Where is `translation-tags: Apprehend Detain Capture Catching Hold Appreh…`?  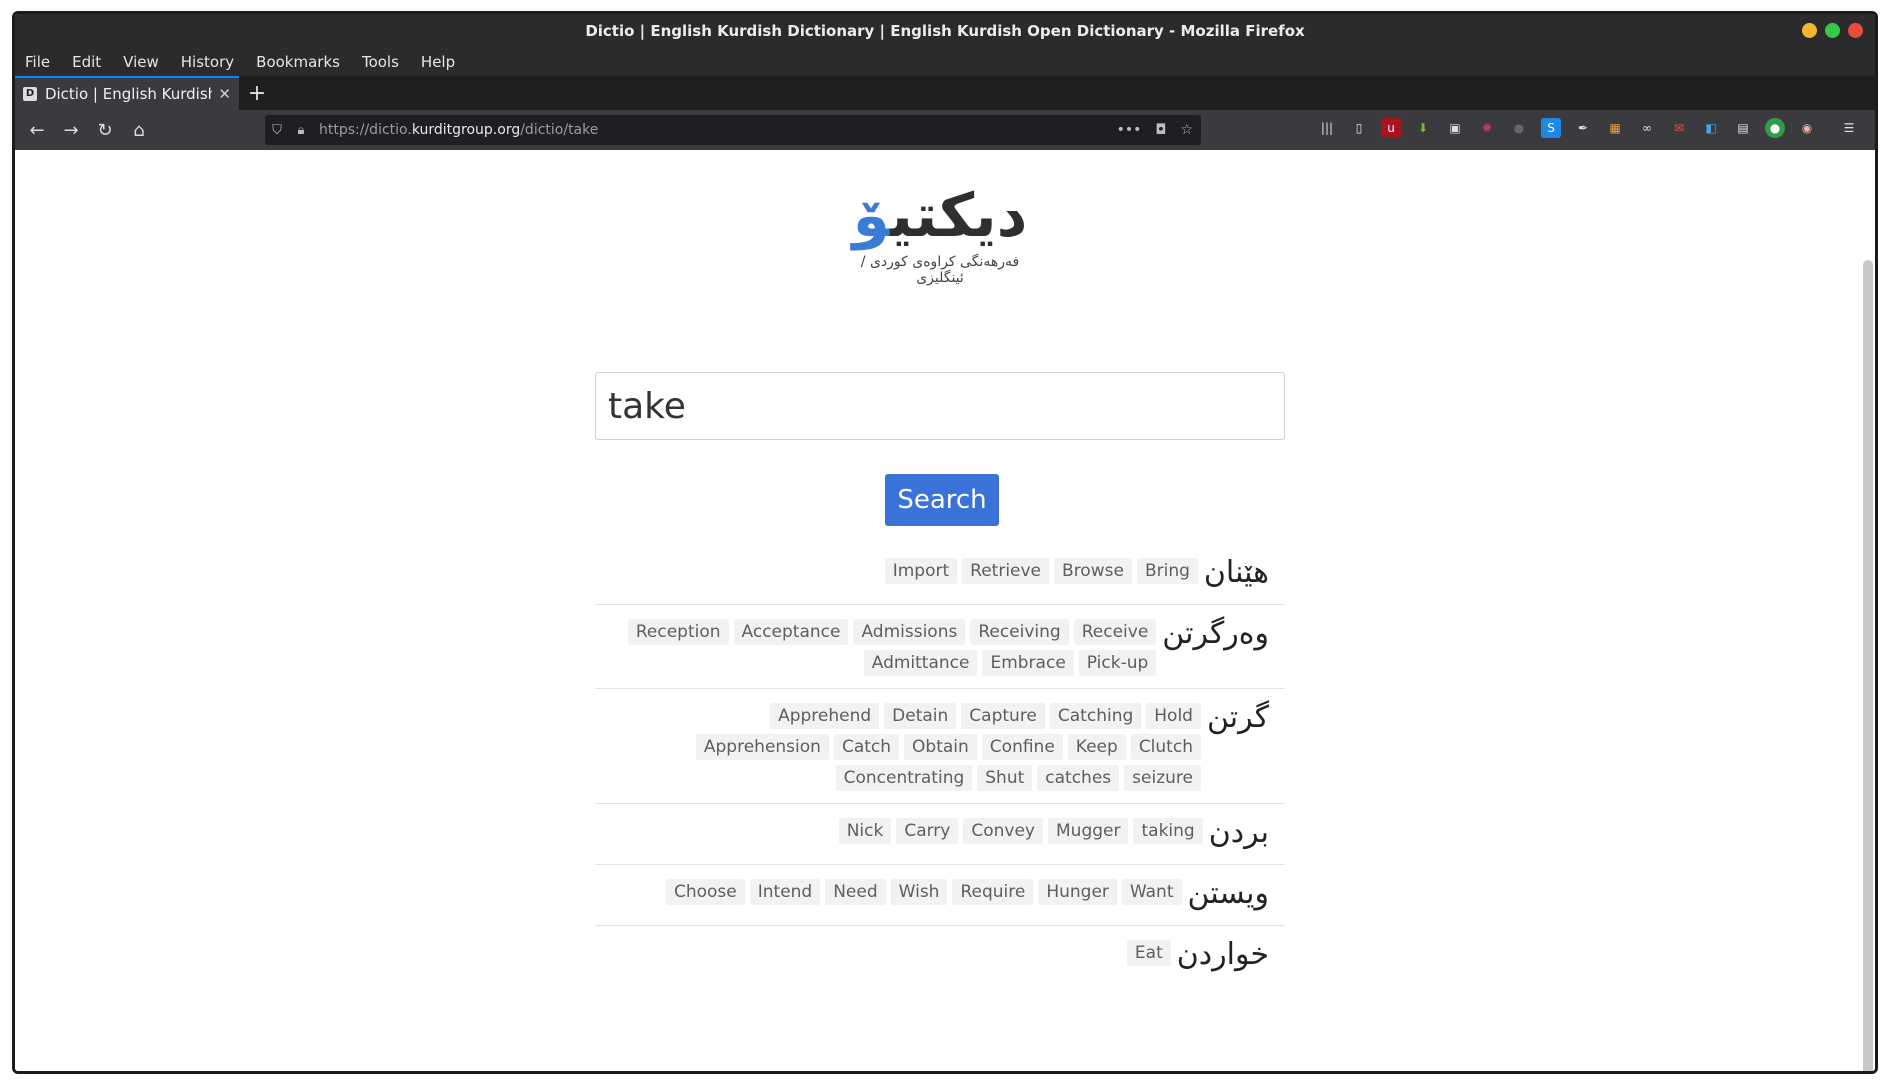 translation-tags: Apprehend Detain Capture Catching Hold Appreh… is located at coordinates (921, 747).